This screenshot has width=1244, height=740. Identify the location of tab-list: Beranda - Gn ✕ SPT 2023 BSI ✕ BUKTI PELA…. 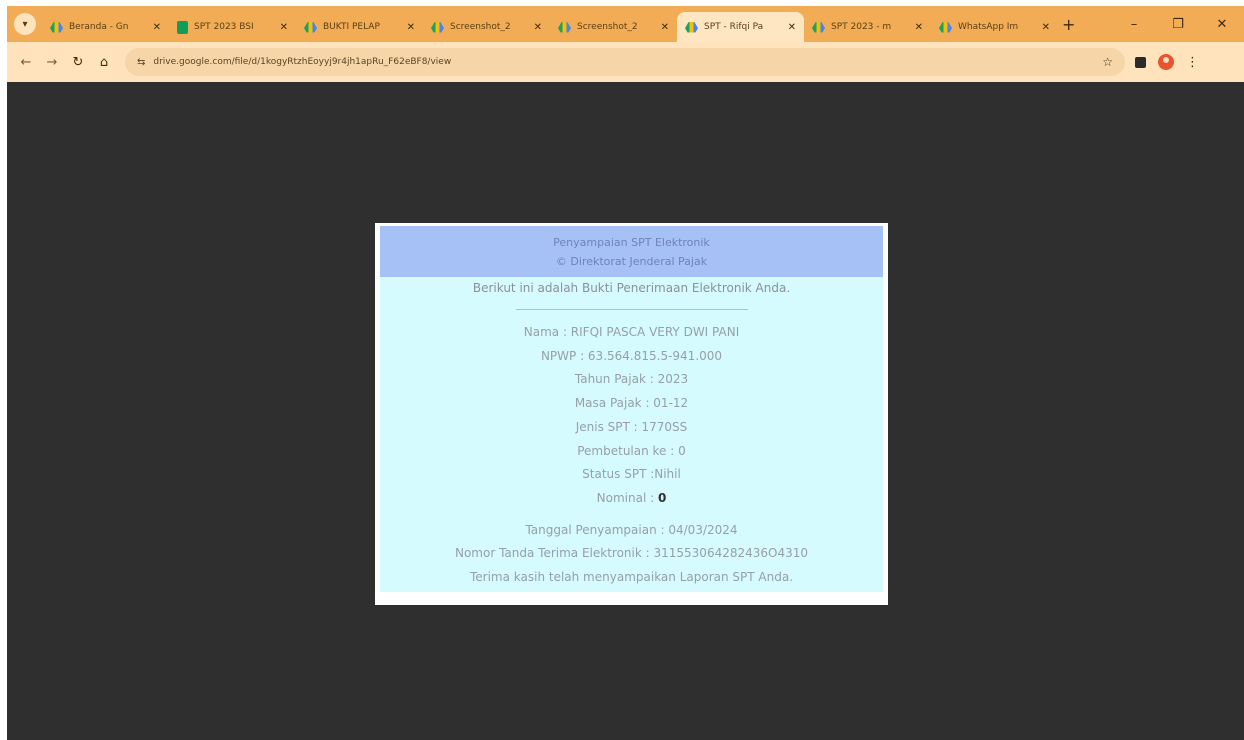
(550, 24).